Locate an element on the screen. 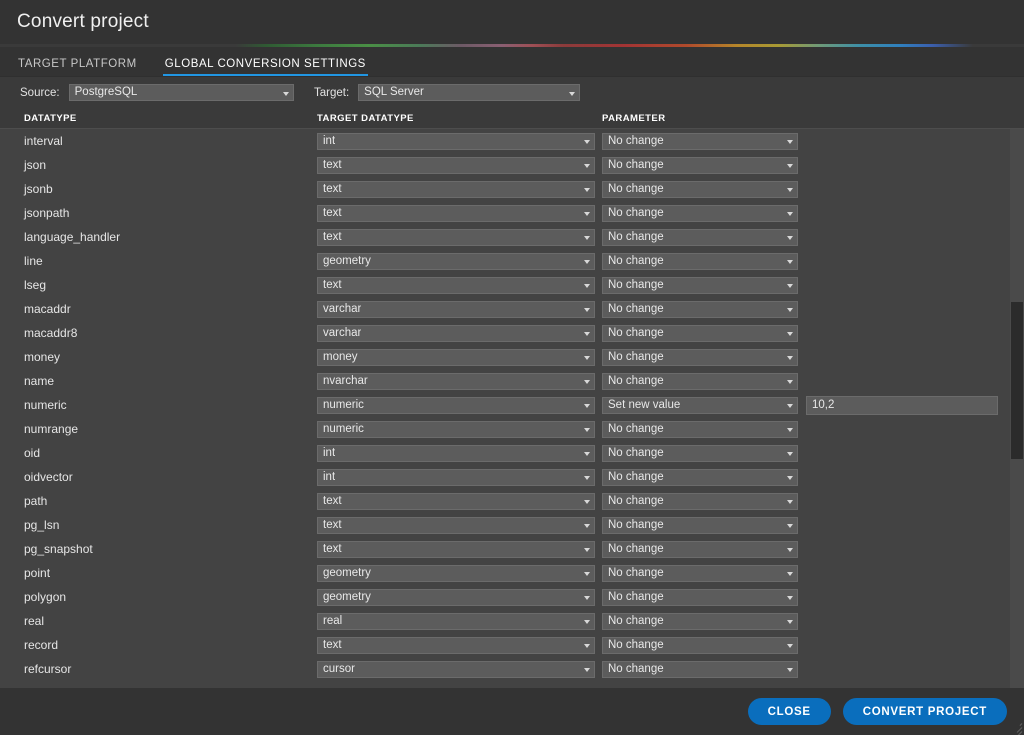 This screenshot has height=735, width=1024. close-button: CLOSE is located at coordinates (789, 711).